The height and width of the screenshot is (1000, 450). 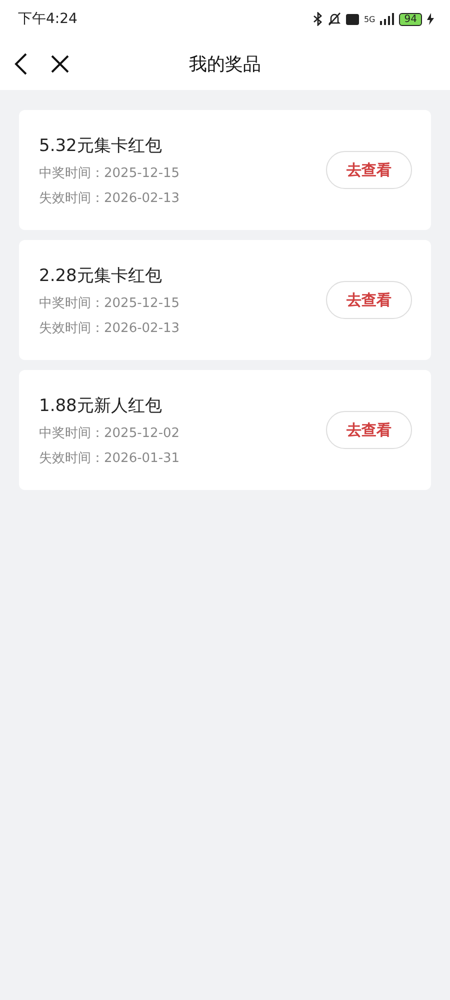 What do you see at coordinates (60, 64) in the screenshot?
I see `close-icon` at bounding box center [60, 64].